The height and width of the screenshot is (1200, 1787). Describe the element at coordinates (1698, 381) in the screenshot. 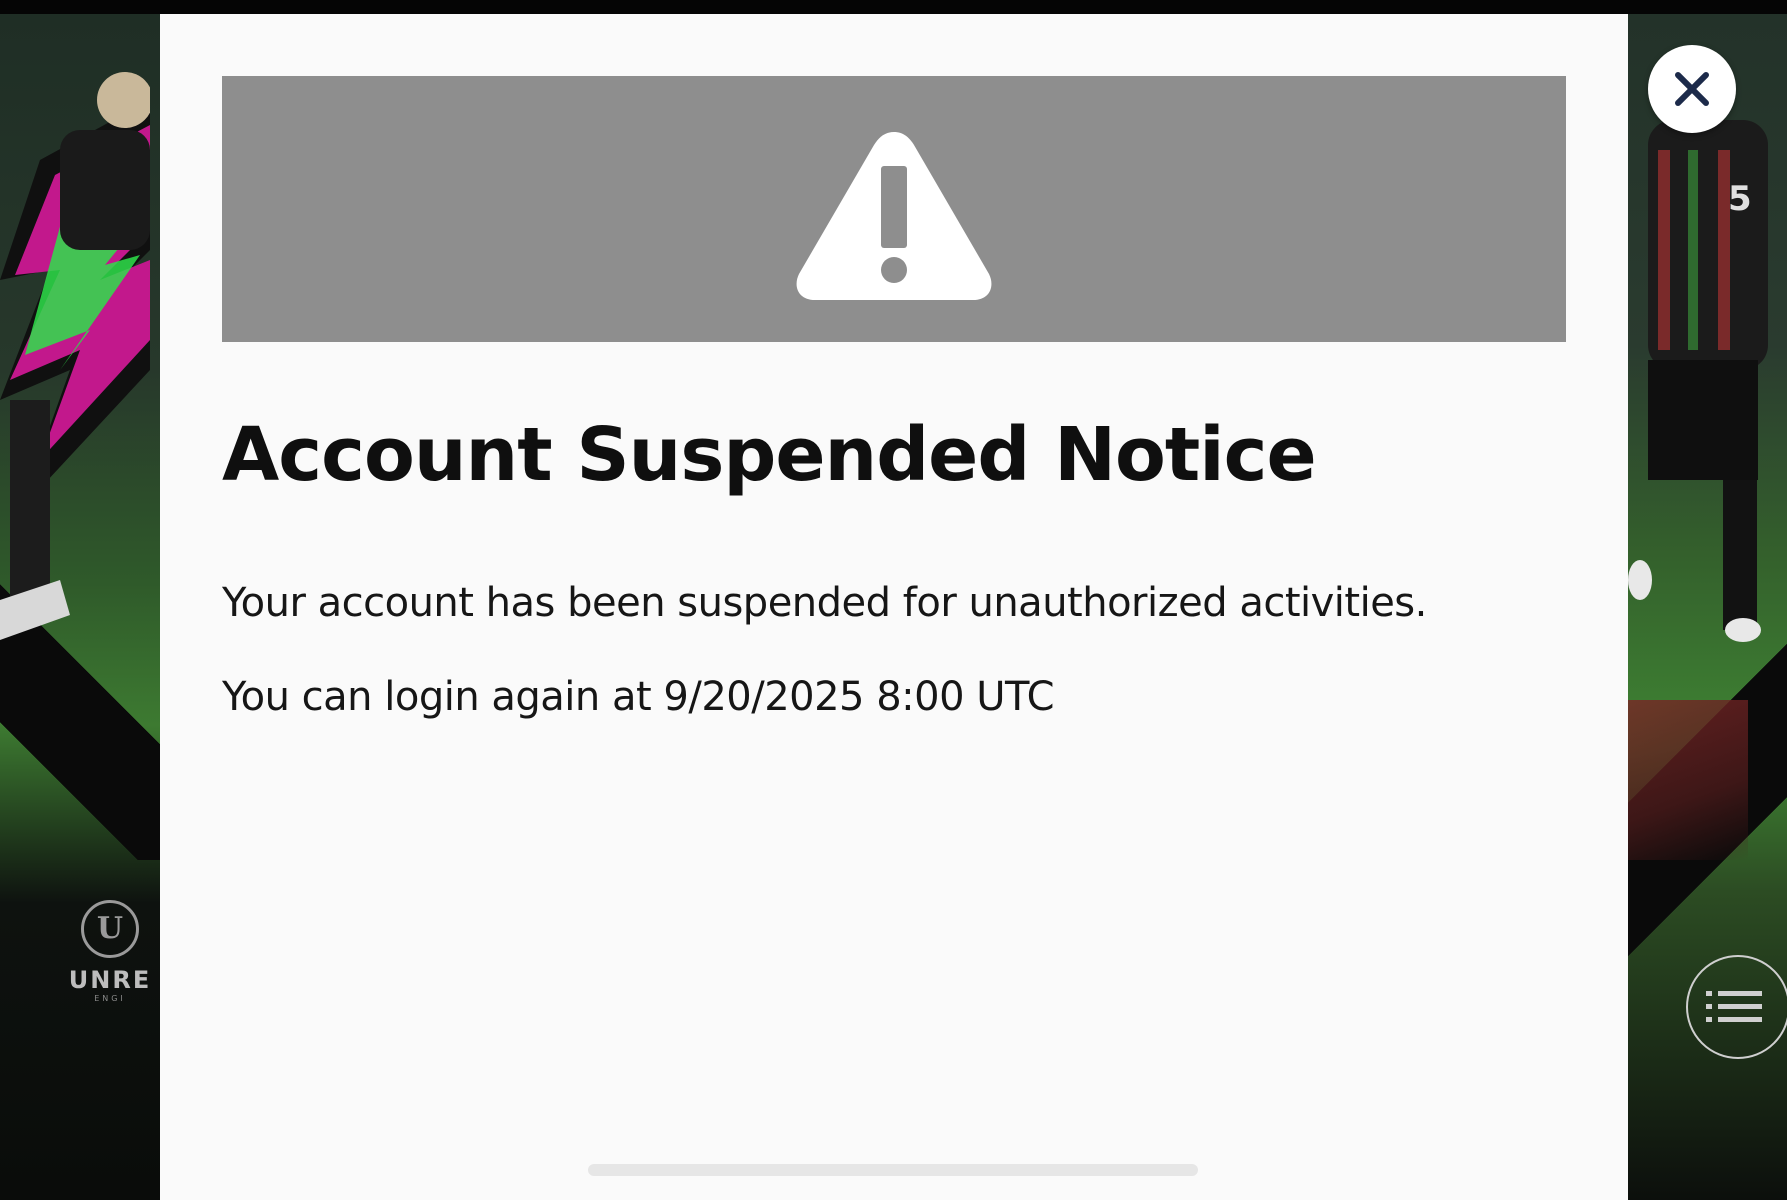

I see `player-figure-right: 5` at that location.